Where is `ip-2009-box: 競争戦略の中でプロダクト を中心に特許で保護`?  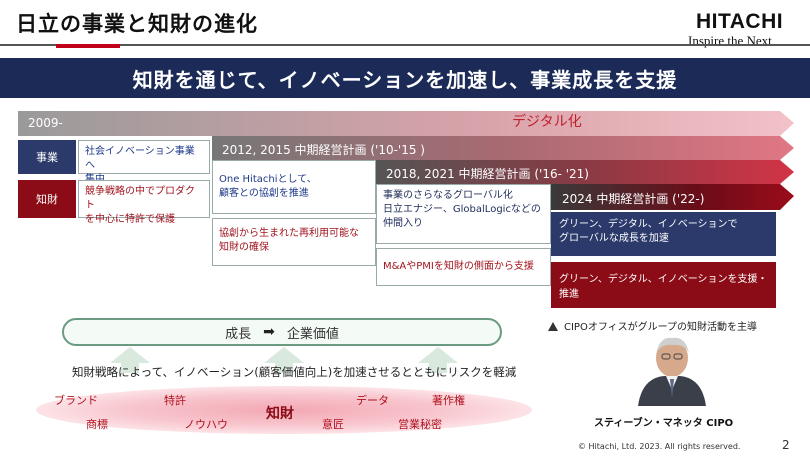
ip-2009-box: 競争戦略の中でプロダクト を中心に特許で保護 is located at coordinates (144, 202).